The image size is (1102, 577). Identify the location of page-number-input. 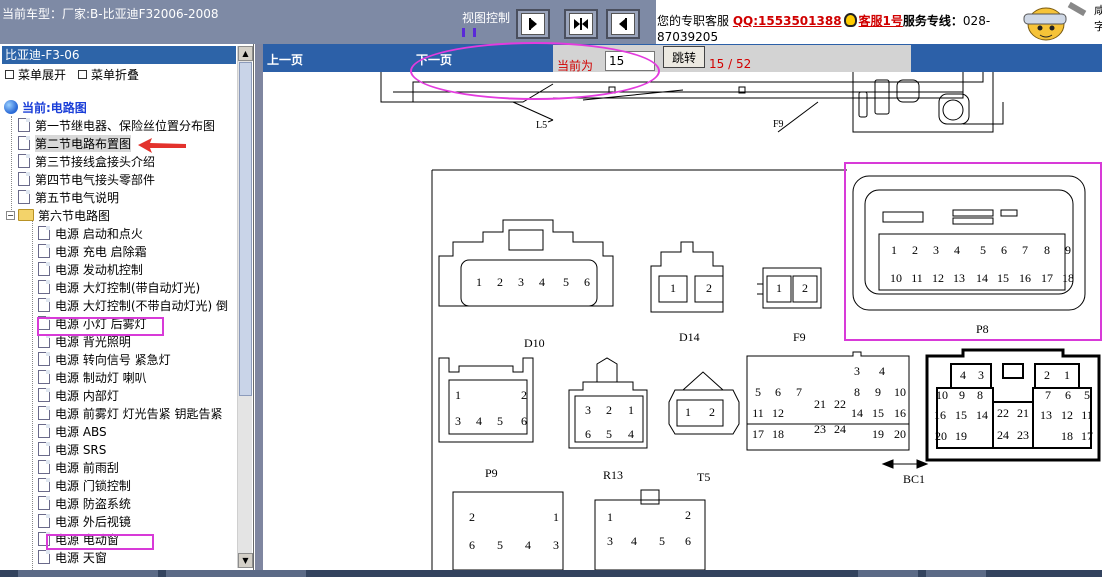
(630, 61).